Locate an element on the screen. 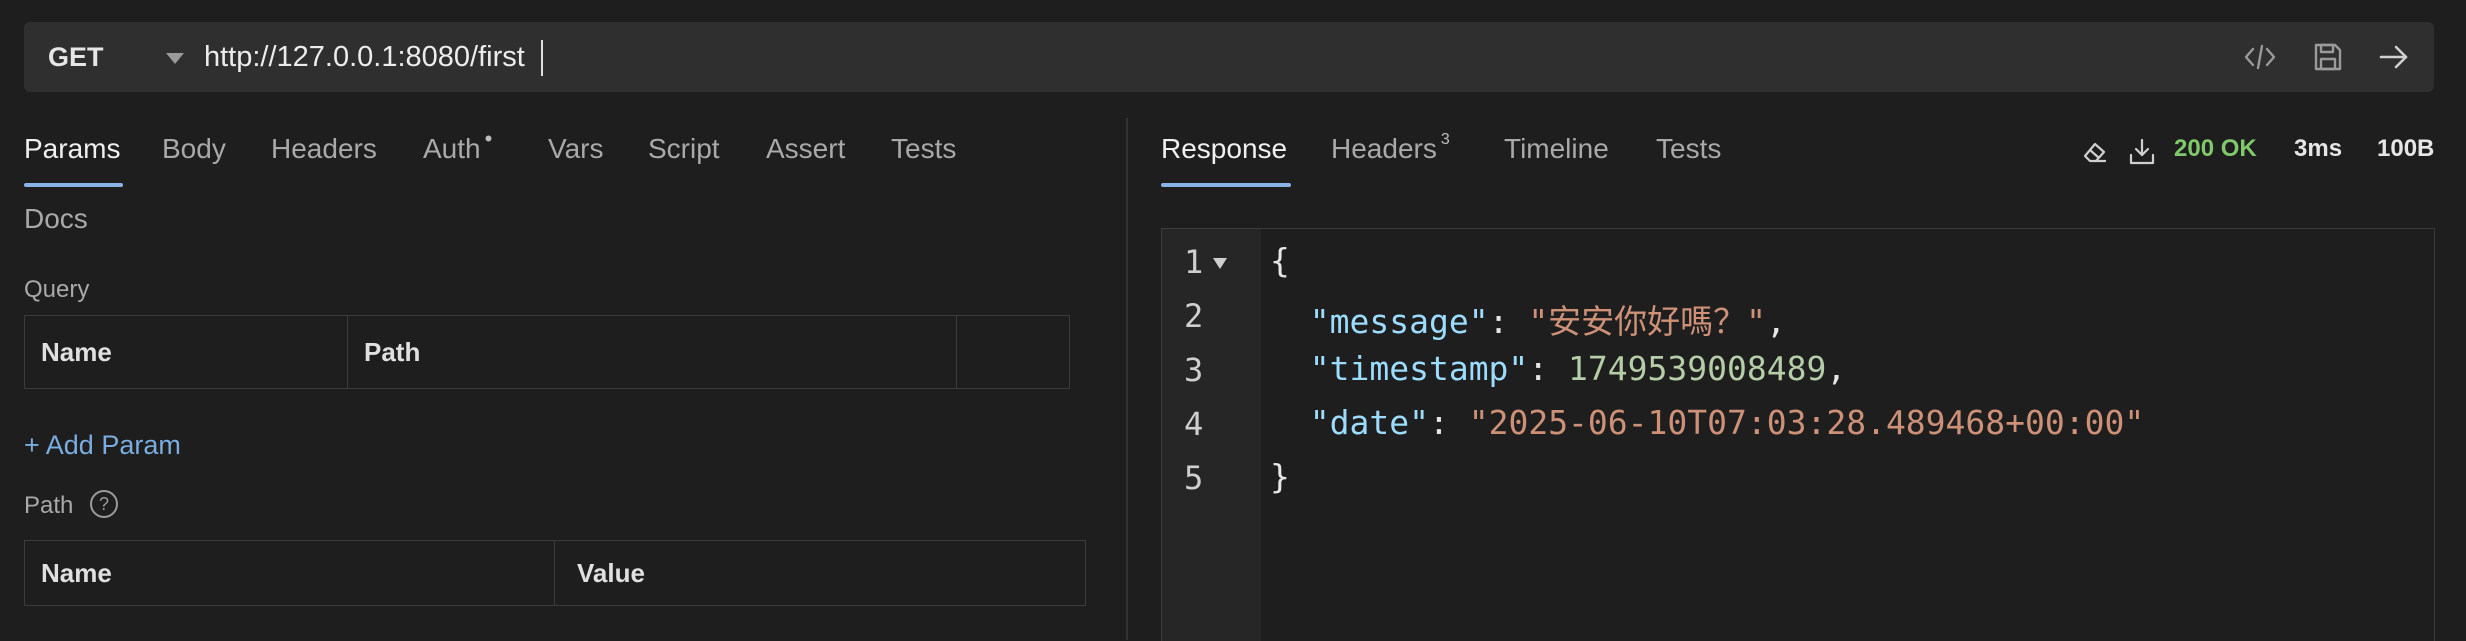 This screenshot has height=641, width=2466. path-col-value: Value is located at coordinates (611, 573).